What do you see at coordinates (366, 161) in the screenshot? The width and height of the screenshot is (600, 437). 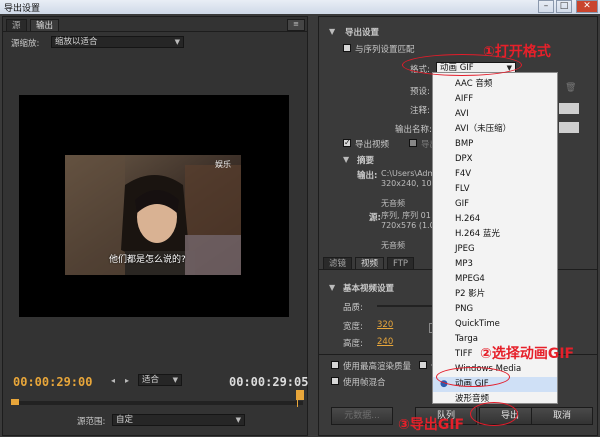 I see `summary-title: 摘要` at bounding box center [366, 161].